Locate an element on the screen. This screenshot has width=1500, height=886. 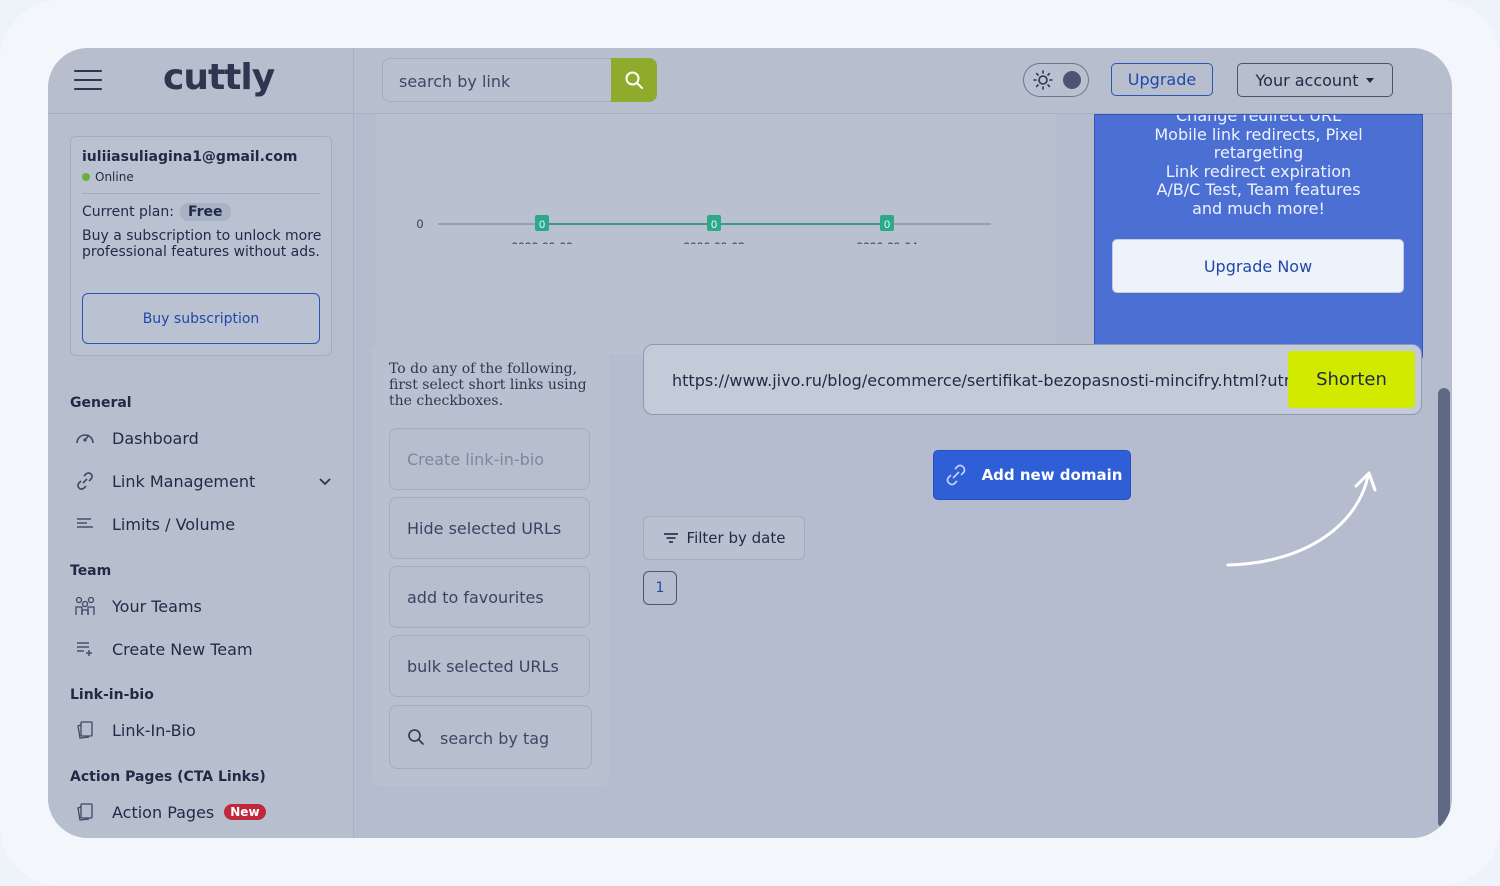
y-tick-label: 0 is located at coordinates (420, 224).